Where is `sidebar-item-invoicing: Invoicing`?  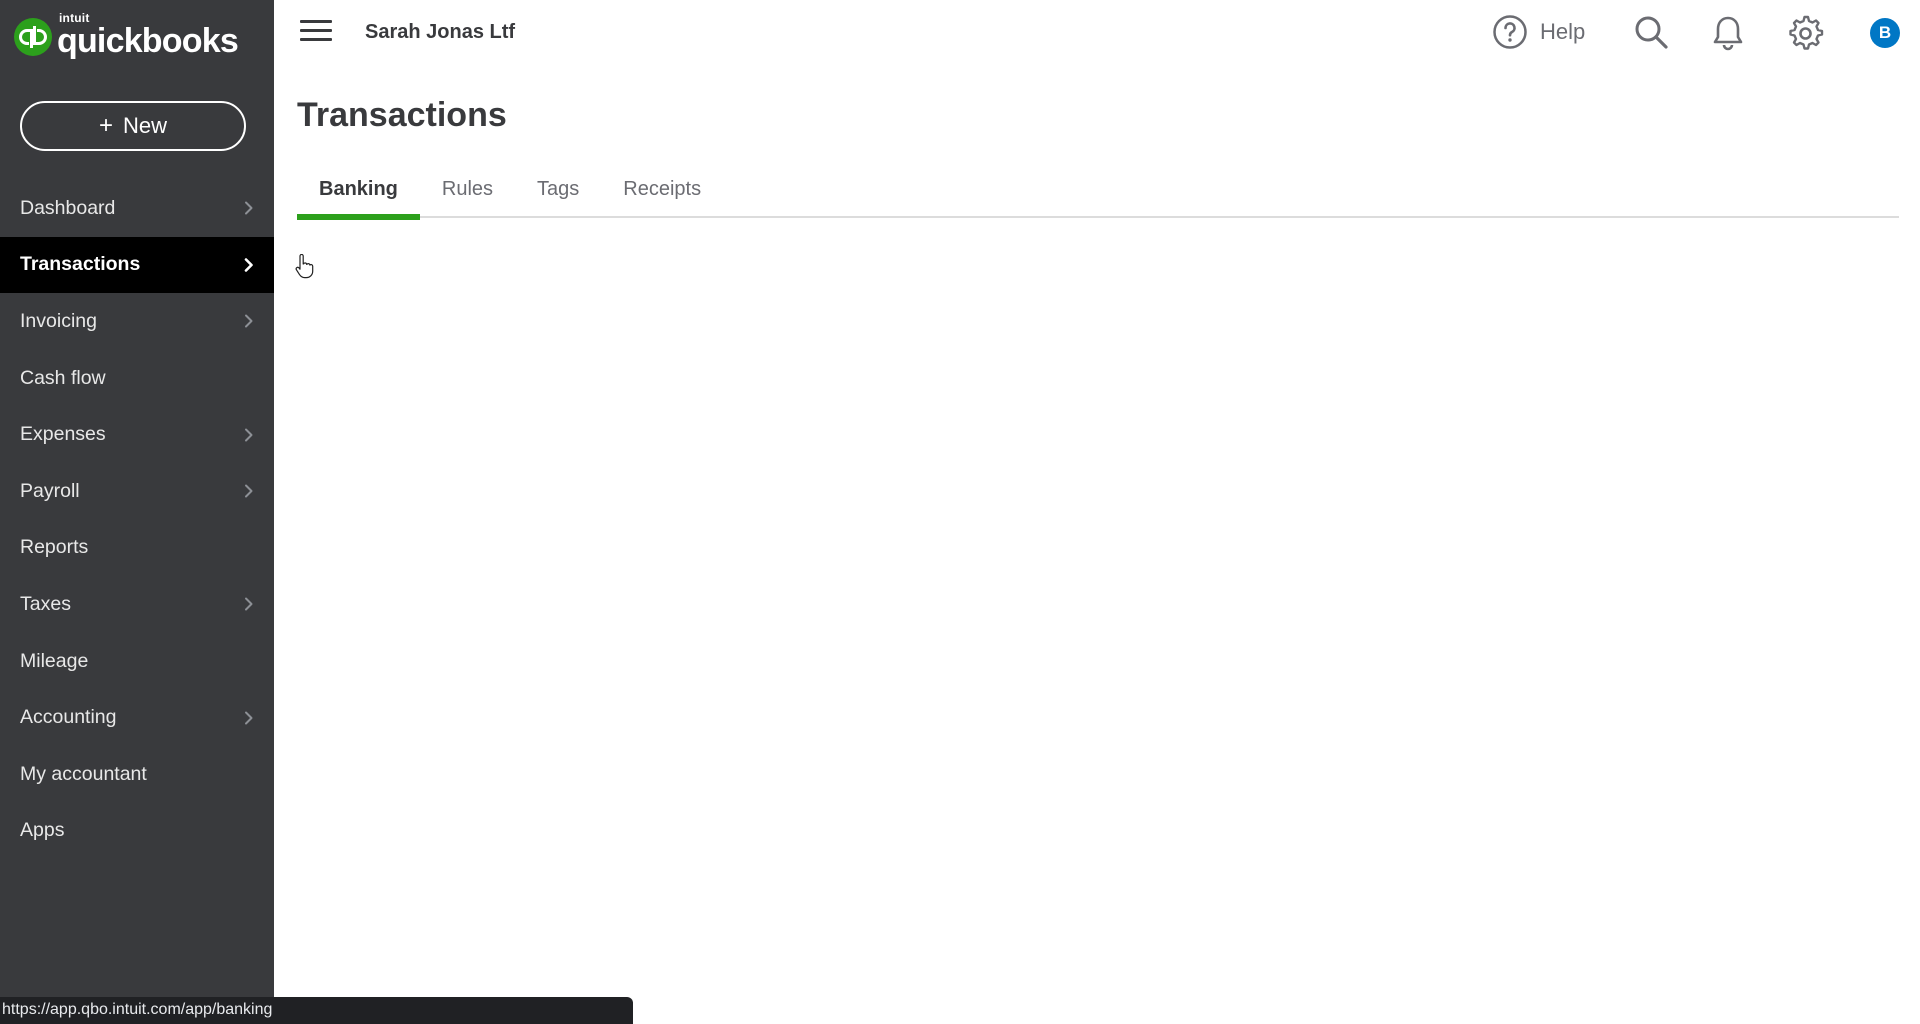 sidebar-item-invoicing: Invoicing is located at coordinates (137, 321).